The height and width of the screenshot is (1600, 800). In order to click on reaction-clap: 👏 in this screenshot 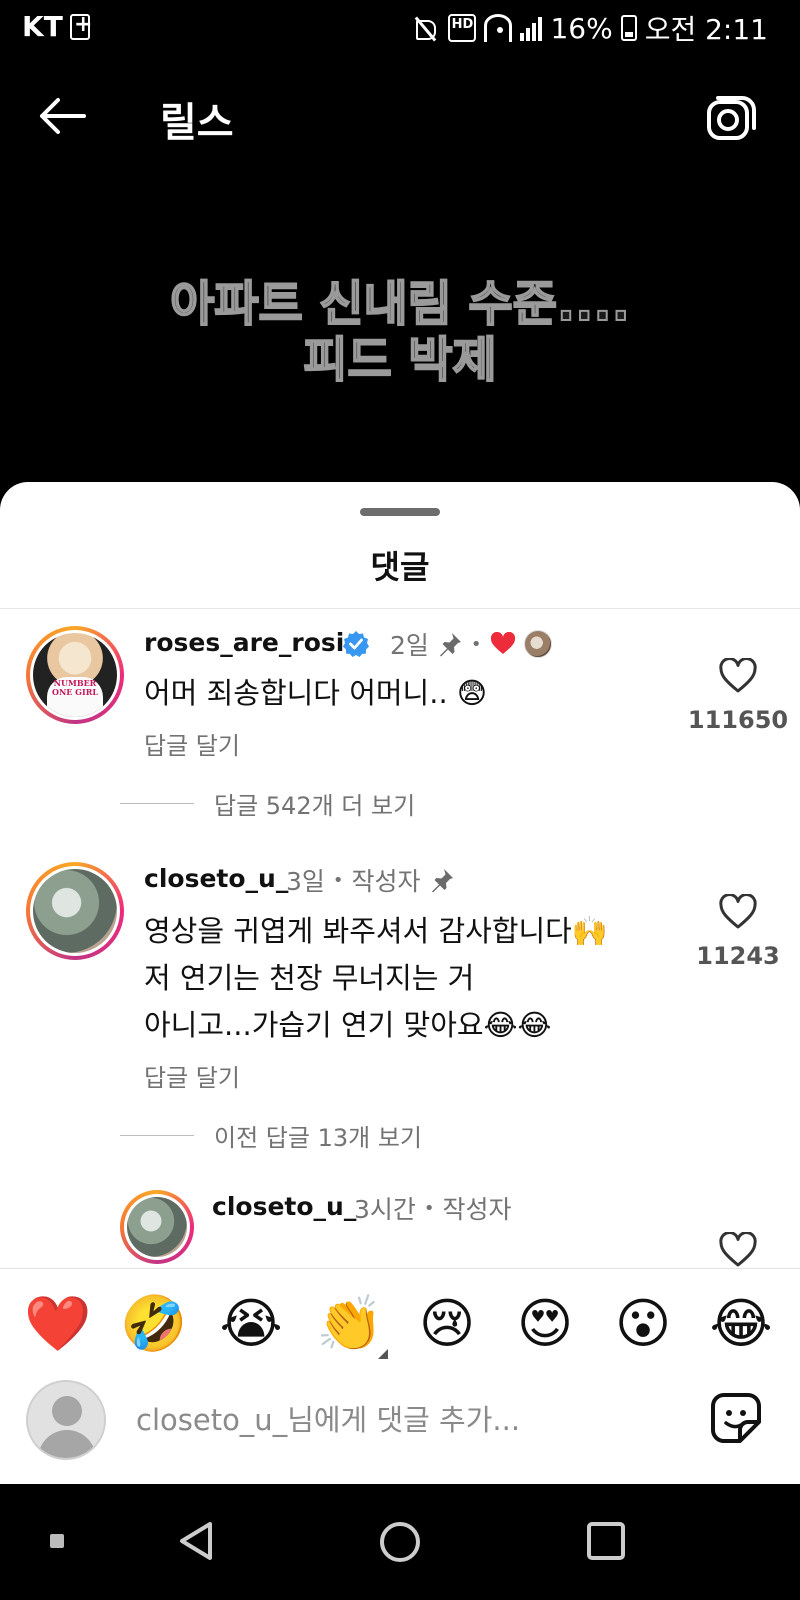, I will do `click(349, 1324)`.